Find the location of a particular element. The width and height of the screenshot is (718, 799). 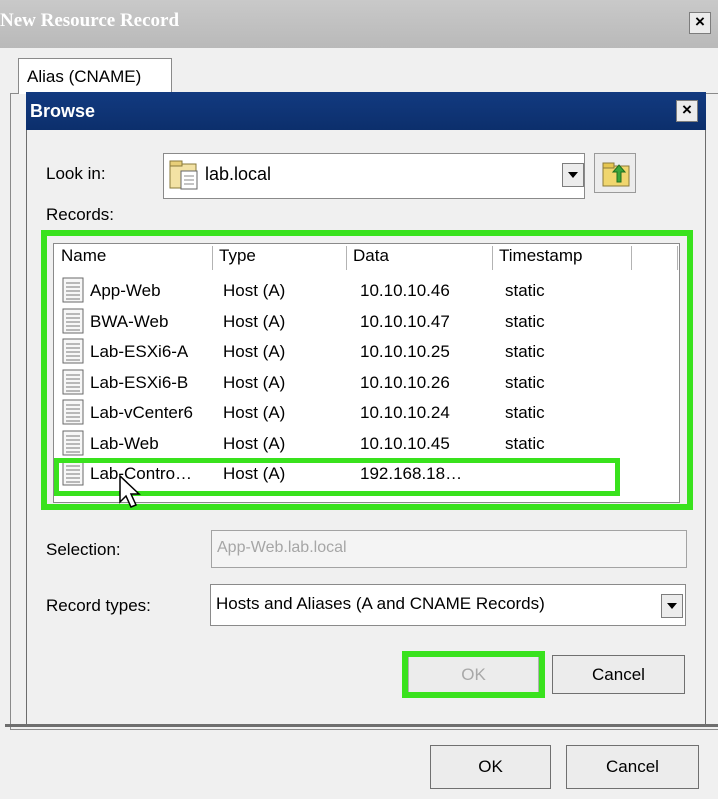

cell-name: Lab-ESXi6-B is located at coordinates (139, 382).